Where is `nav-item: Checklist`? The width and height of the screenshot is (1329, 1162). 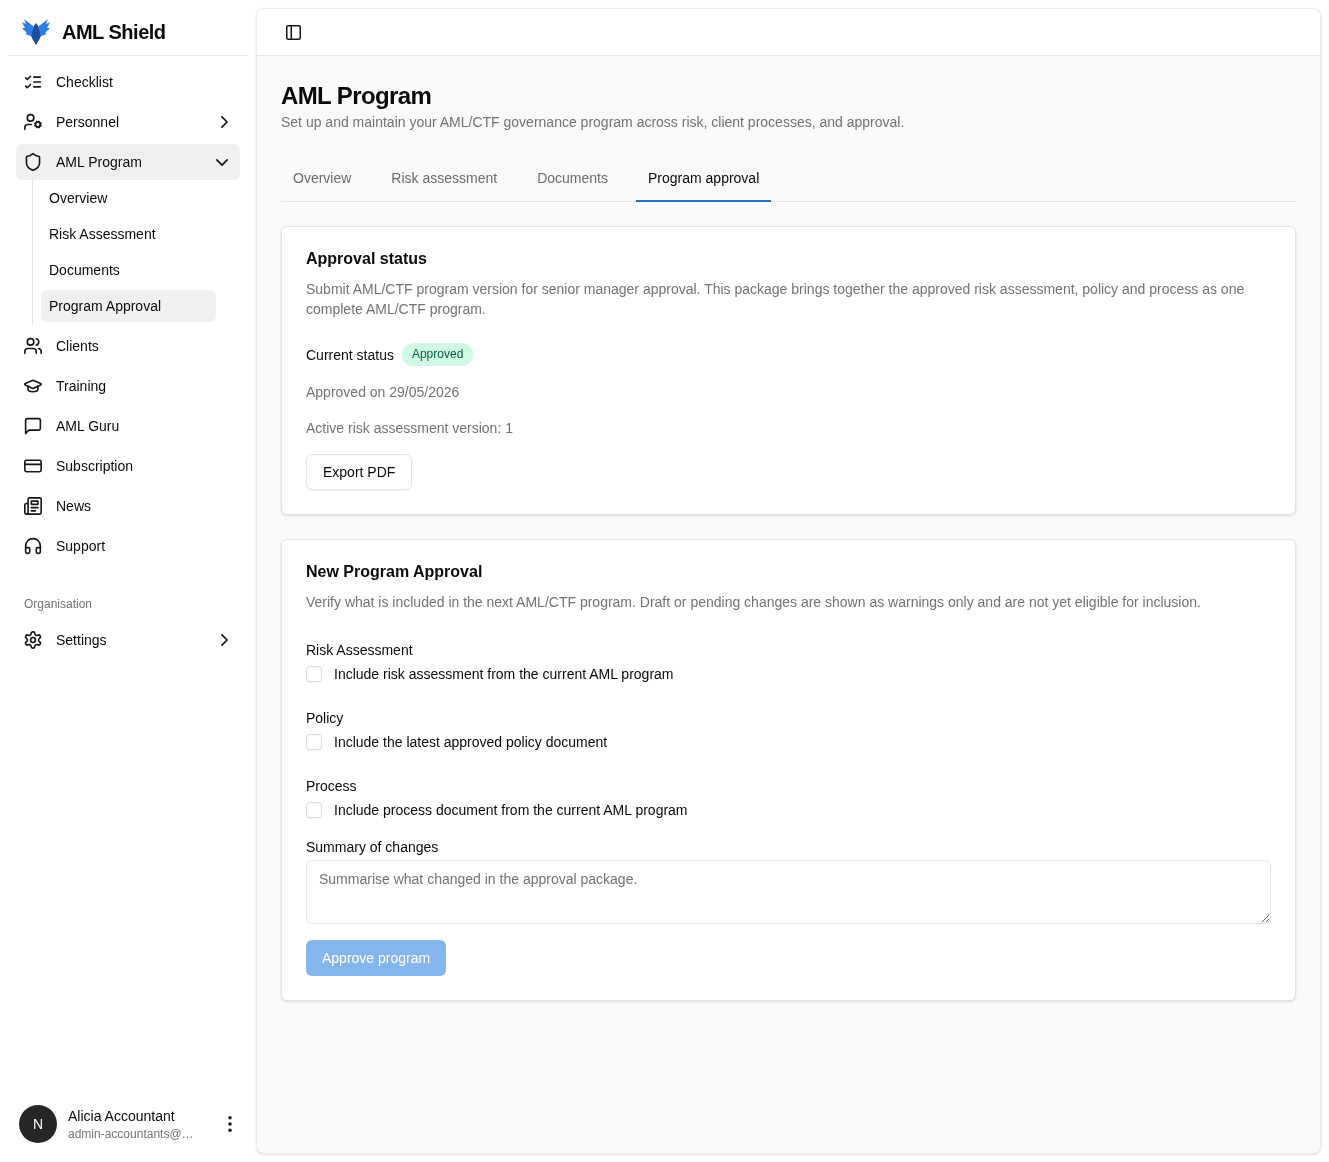 nav-item: Checklist is located at coordinates (128, 82).